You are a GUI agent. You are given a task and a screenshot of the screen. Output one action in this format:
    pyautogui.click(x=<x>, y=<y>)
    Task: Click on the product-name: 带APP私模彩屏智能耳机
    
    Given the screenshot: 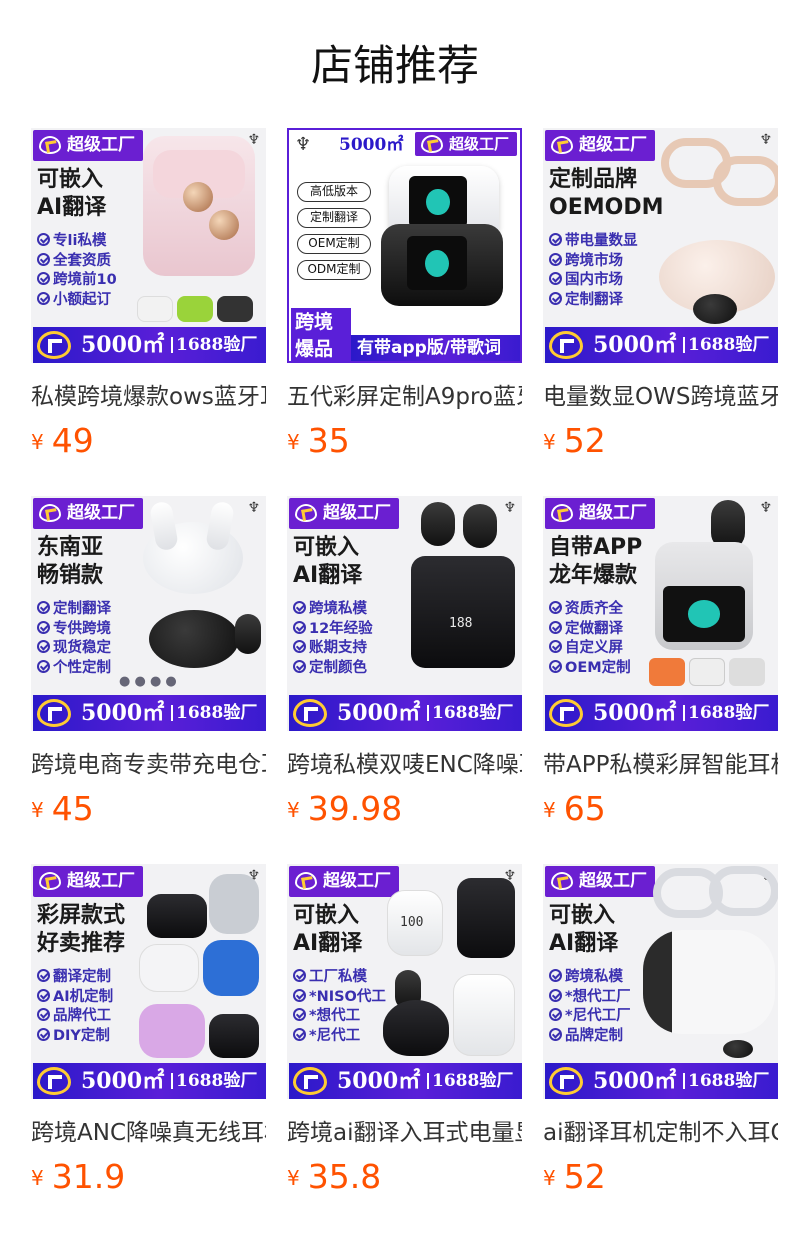 What is the action you would take?
    pyautogui.click(x=660, y=765)
    